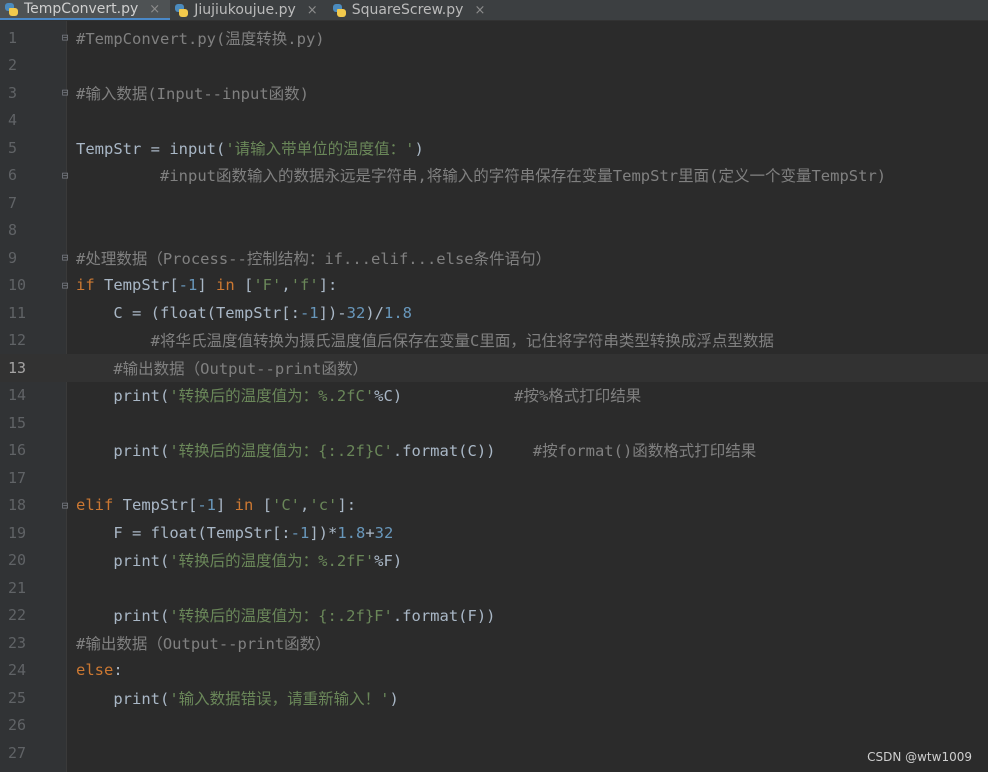 This screenshot has height=772, width=988. I want to click on code-line: 18 ⊟ elif TempStr[-1] in ['C','c']:, so click(494, 506).